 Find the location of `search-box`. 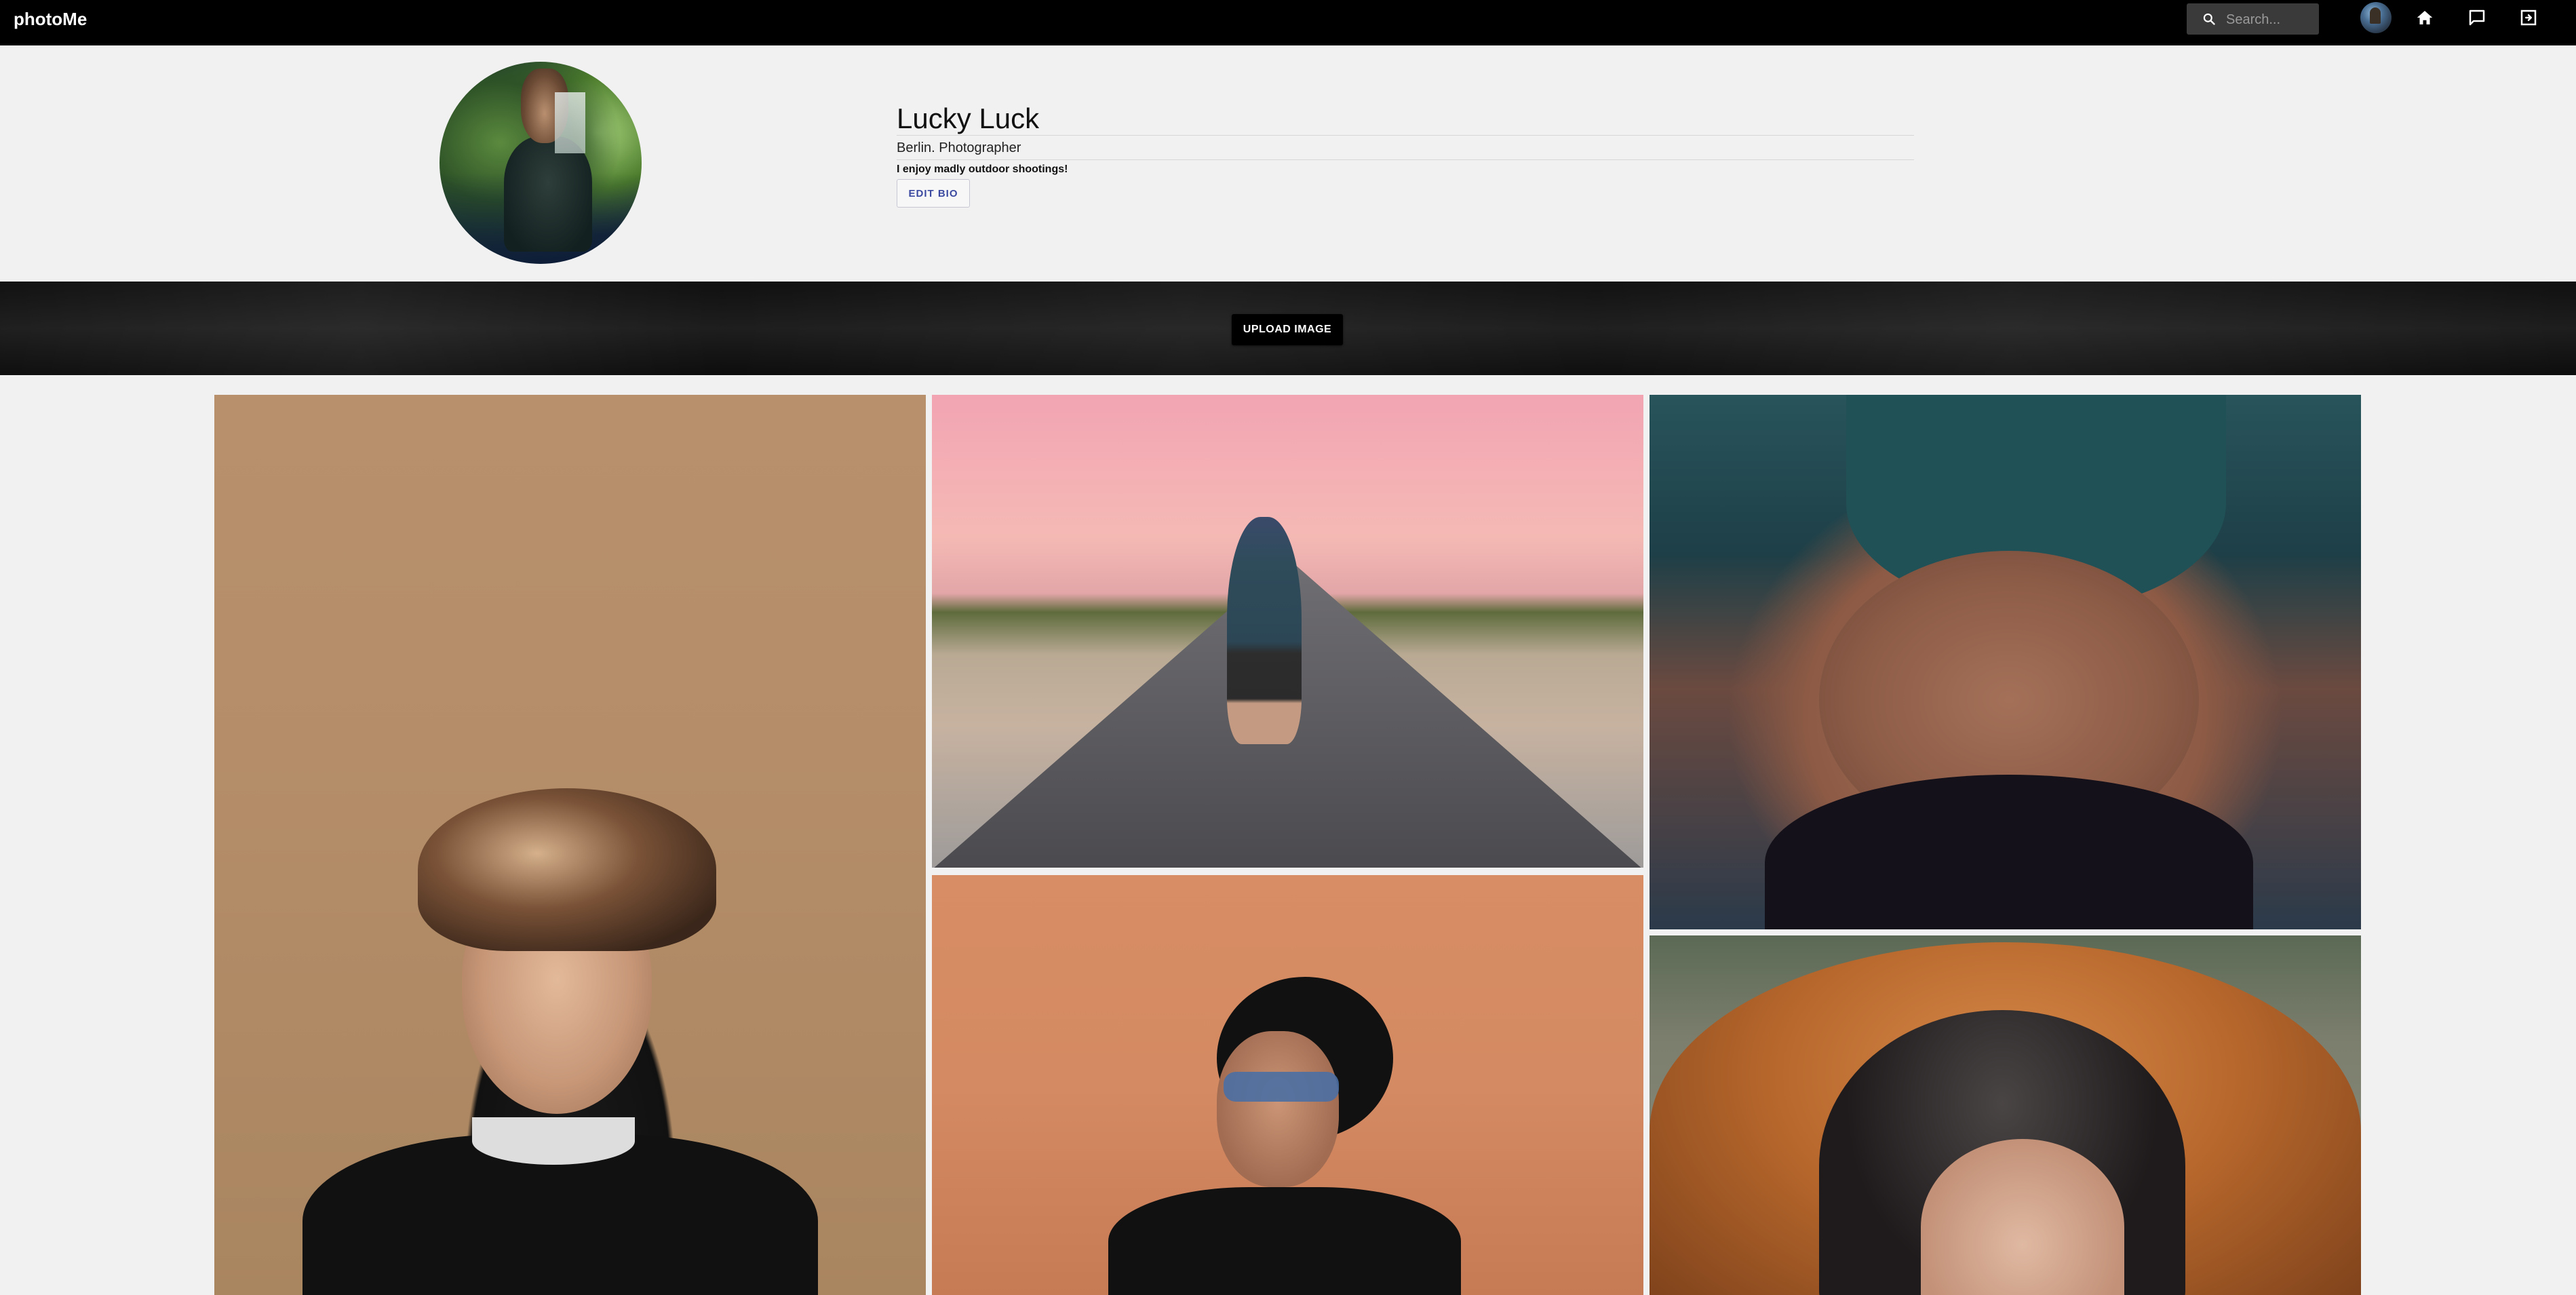

search-box is located at coordinates (2253, 19).